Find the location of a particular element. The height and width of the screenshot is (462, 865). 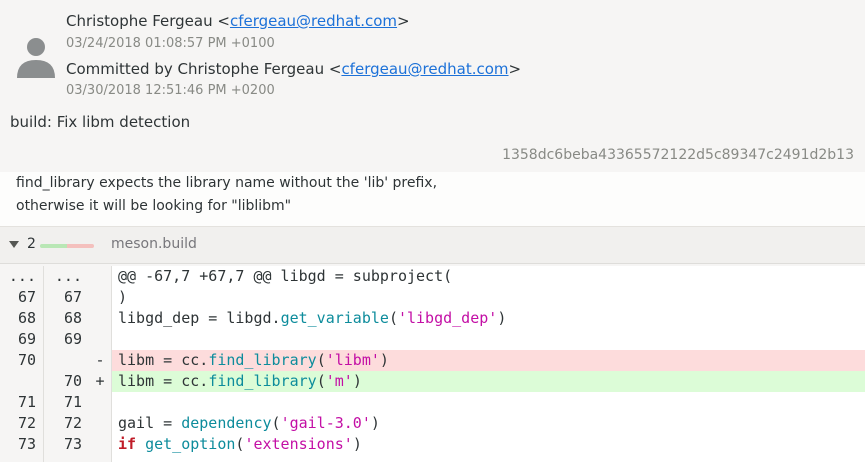

author-line: Christophe Fergeau <cfergeau@redhat.com> is located at coordinates (238, 21).